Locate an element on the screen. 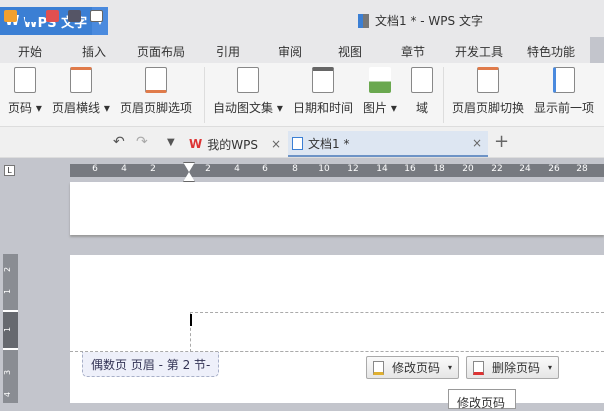 The image size is (604, 411). ruler-tick: 10 is located at coordinates (324, 169).